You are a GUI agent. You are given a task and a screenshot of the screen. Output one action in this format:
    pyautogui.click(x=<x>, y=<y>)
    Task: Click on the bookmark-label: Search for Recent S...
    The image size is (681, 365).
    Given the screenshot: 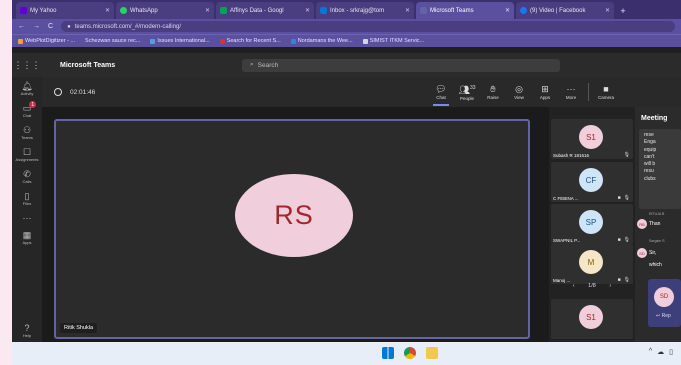 What is the action you would take?
    pyautogui.click(x=253, y=41)
    